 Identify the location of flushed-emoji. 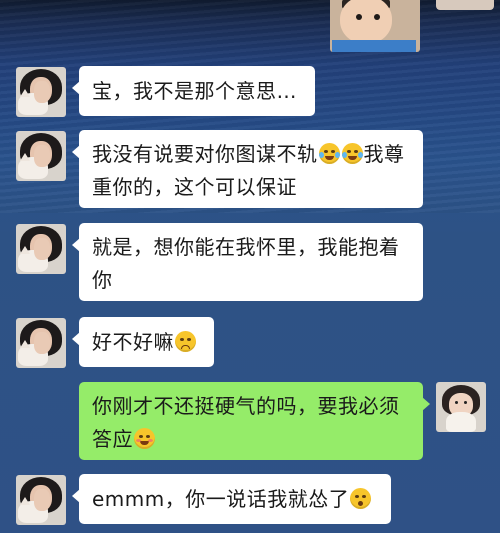
(144, 438).